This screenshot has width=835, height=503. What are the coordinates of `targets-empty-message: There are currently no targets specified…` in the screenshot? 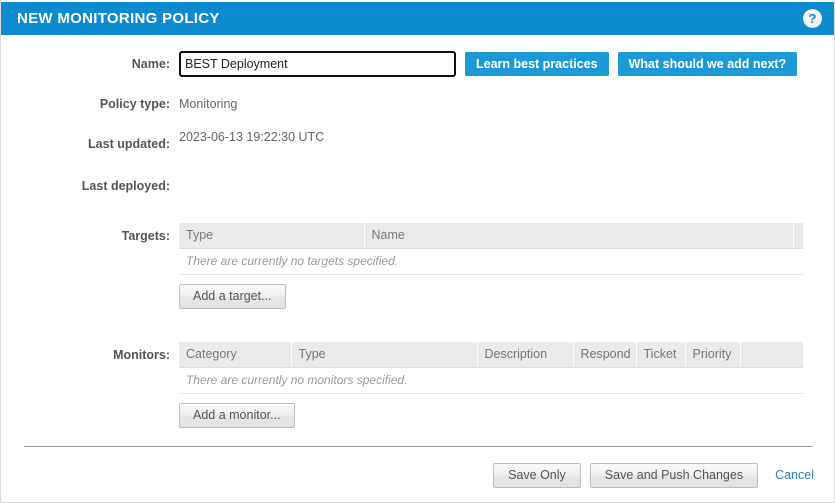 It's located at (491, 261).